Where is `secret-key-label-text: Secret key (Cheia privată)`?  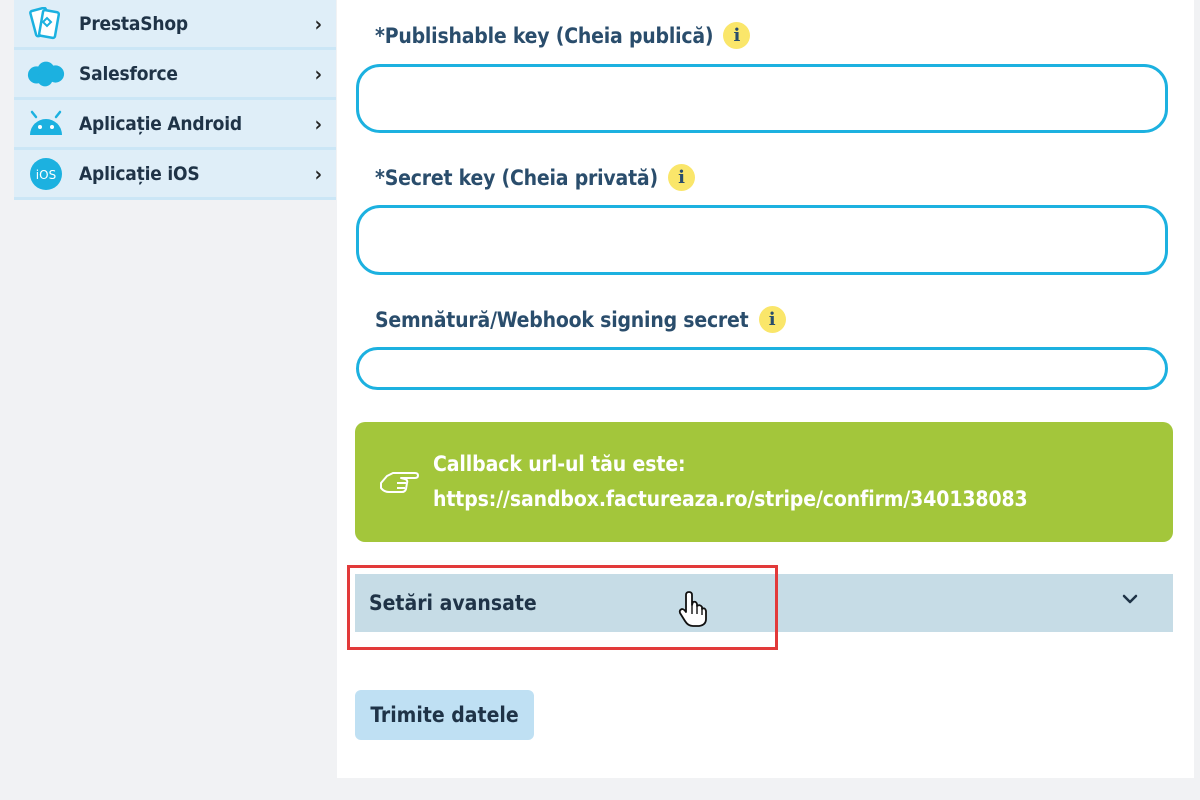 secret-key-label-text: Secret key (Cheia privată) is located at coordinates (521, 177).